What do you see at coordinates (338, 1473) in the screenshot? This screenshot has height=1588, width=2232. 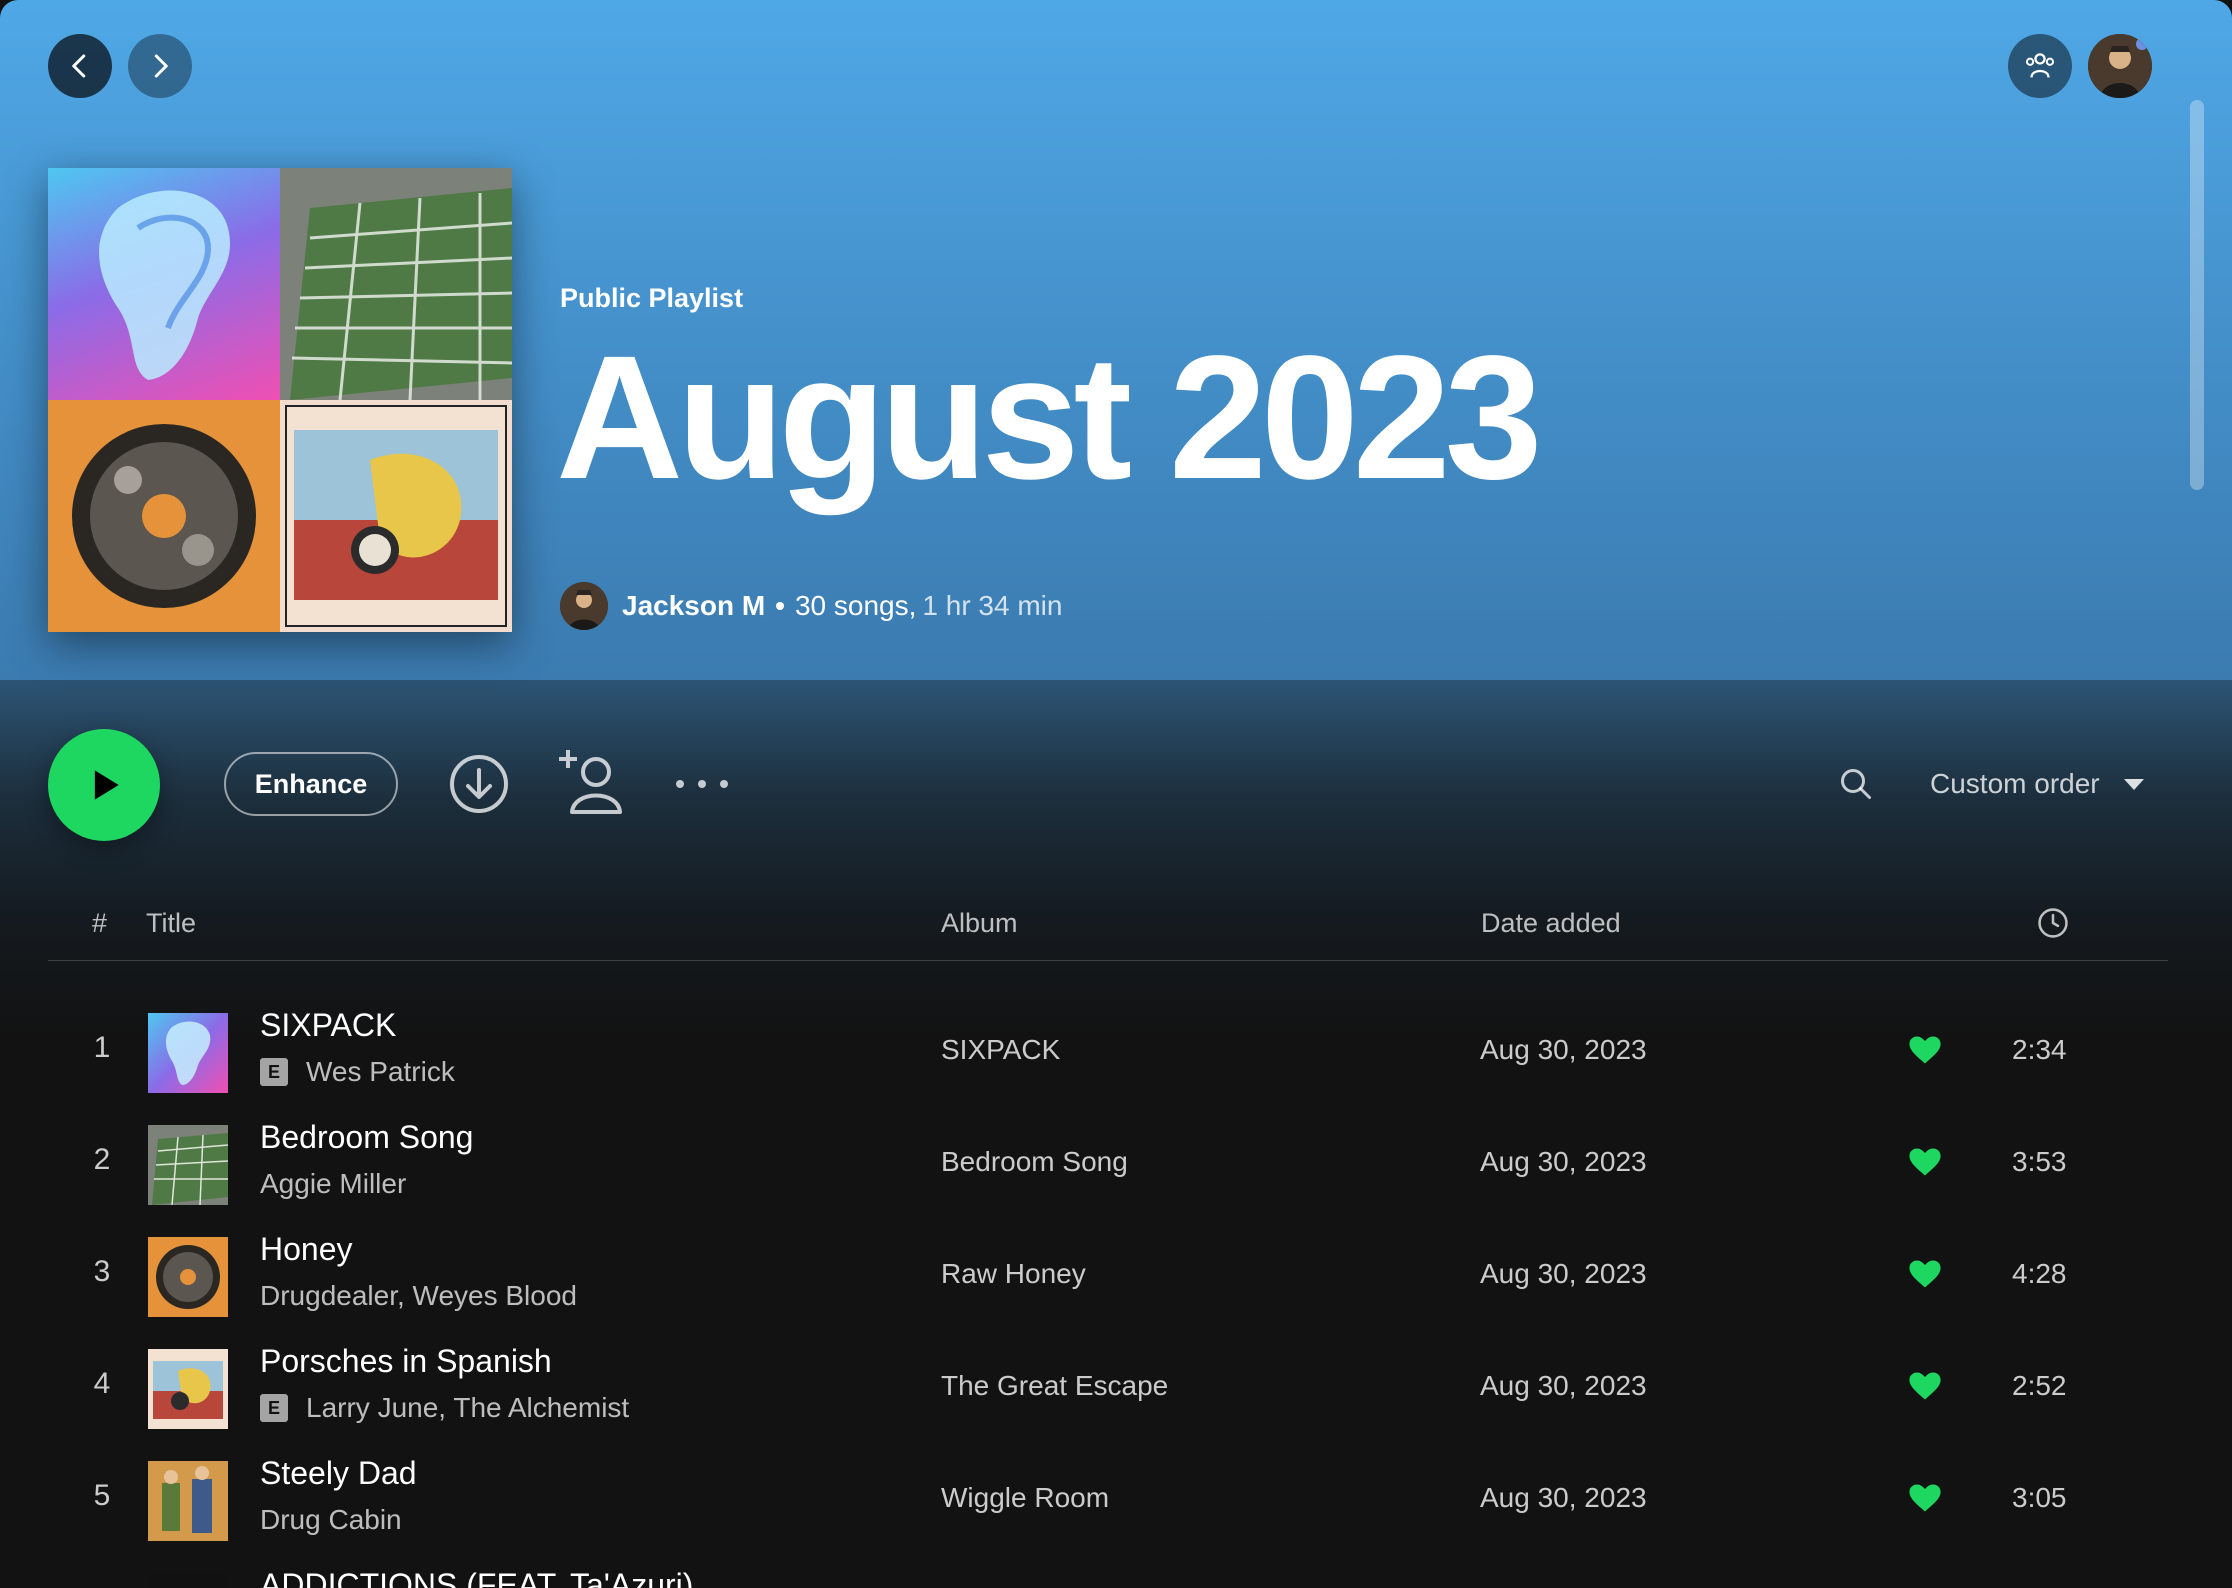 I see `track-title: Steely Dad` at bounding box center [338, 1473].